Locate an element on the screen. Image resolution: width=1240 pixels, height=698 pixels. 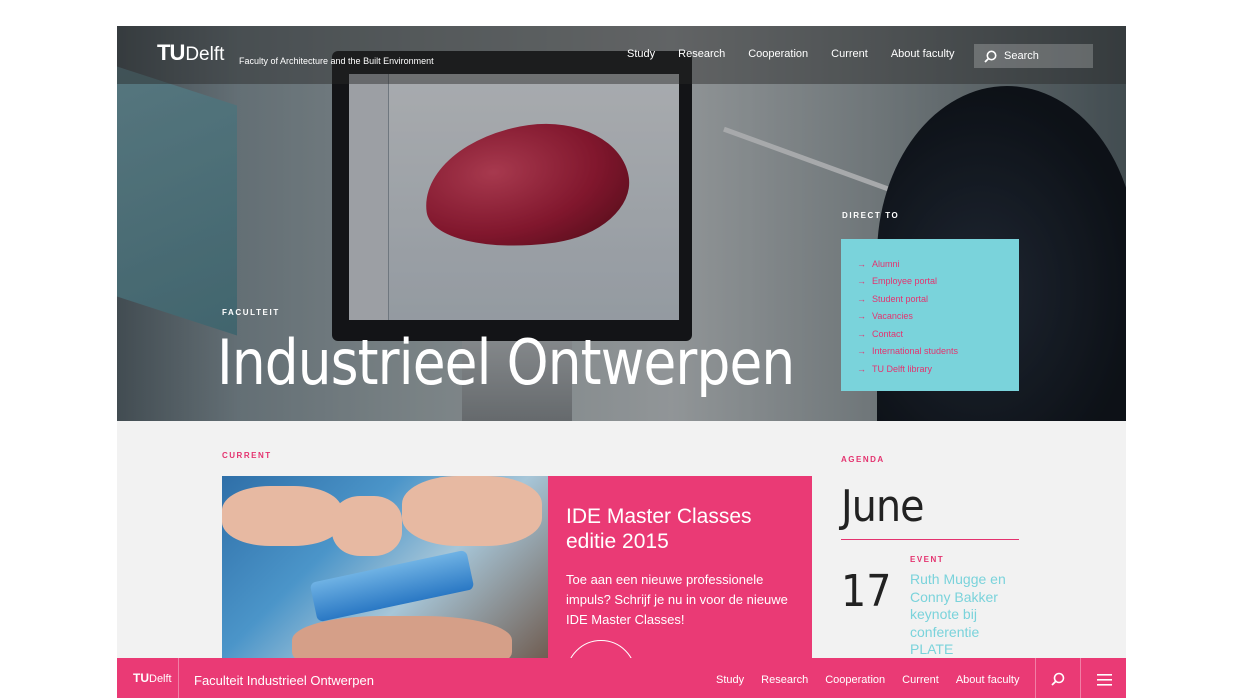
current-label: CURRENT is located at coordinates (247, 455).